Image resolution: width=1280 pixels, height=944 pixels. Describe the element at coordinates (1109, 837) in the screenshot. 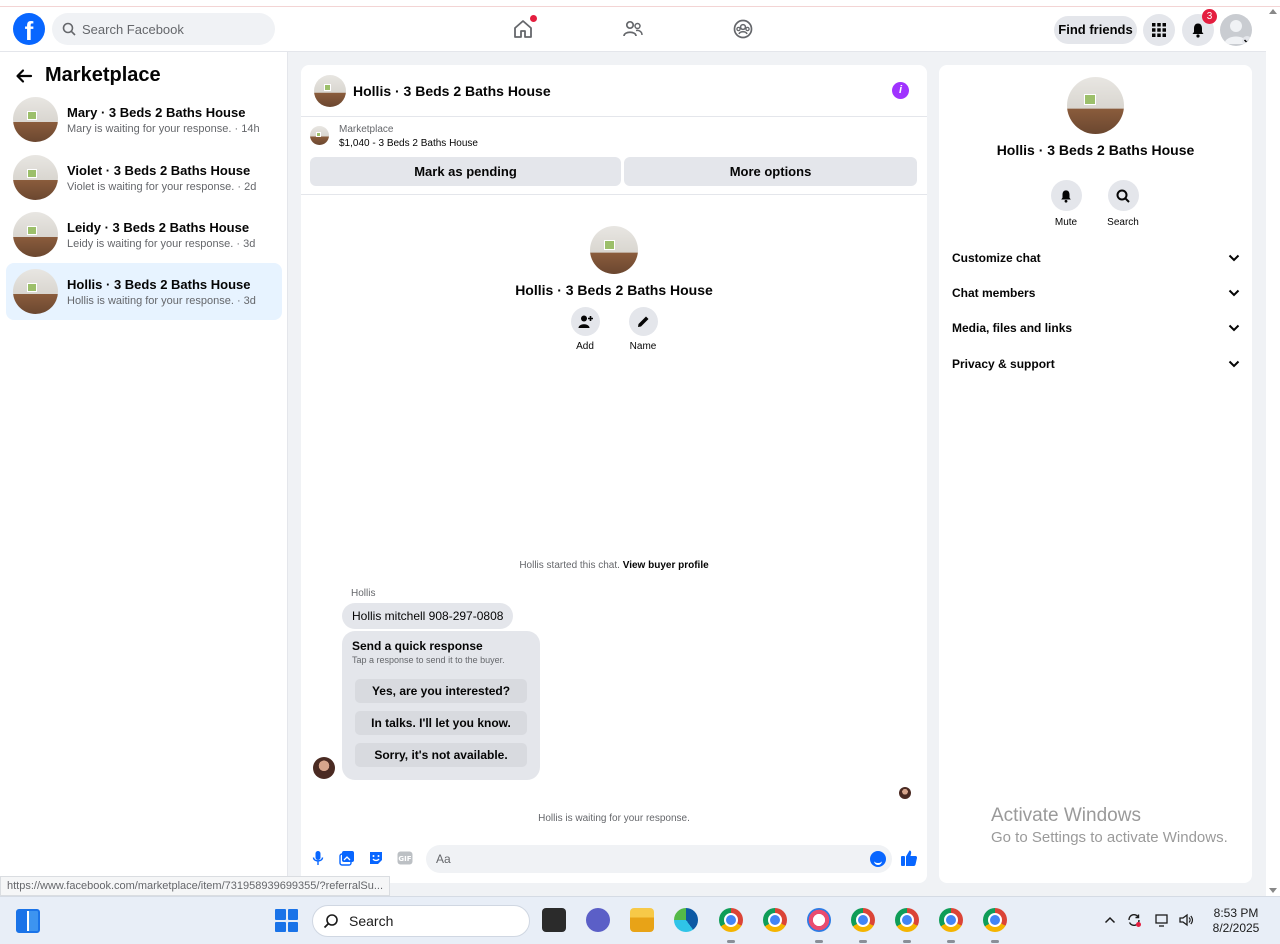

I see `watermark-subtitle: Go to Settings to activate Windows.` at that location.